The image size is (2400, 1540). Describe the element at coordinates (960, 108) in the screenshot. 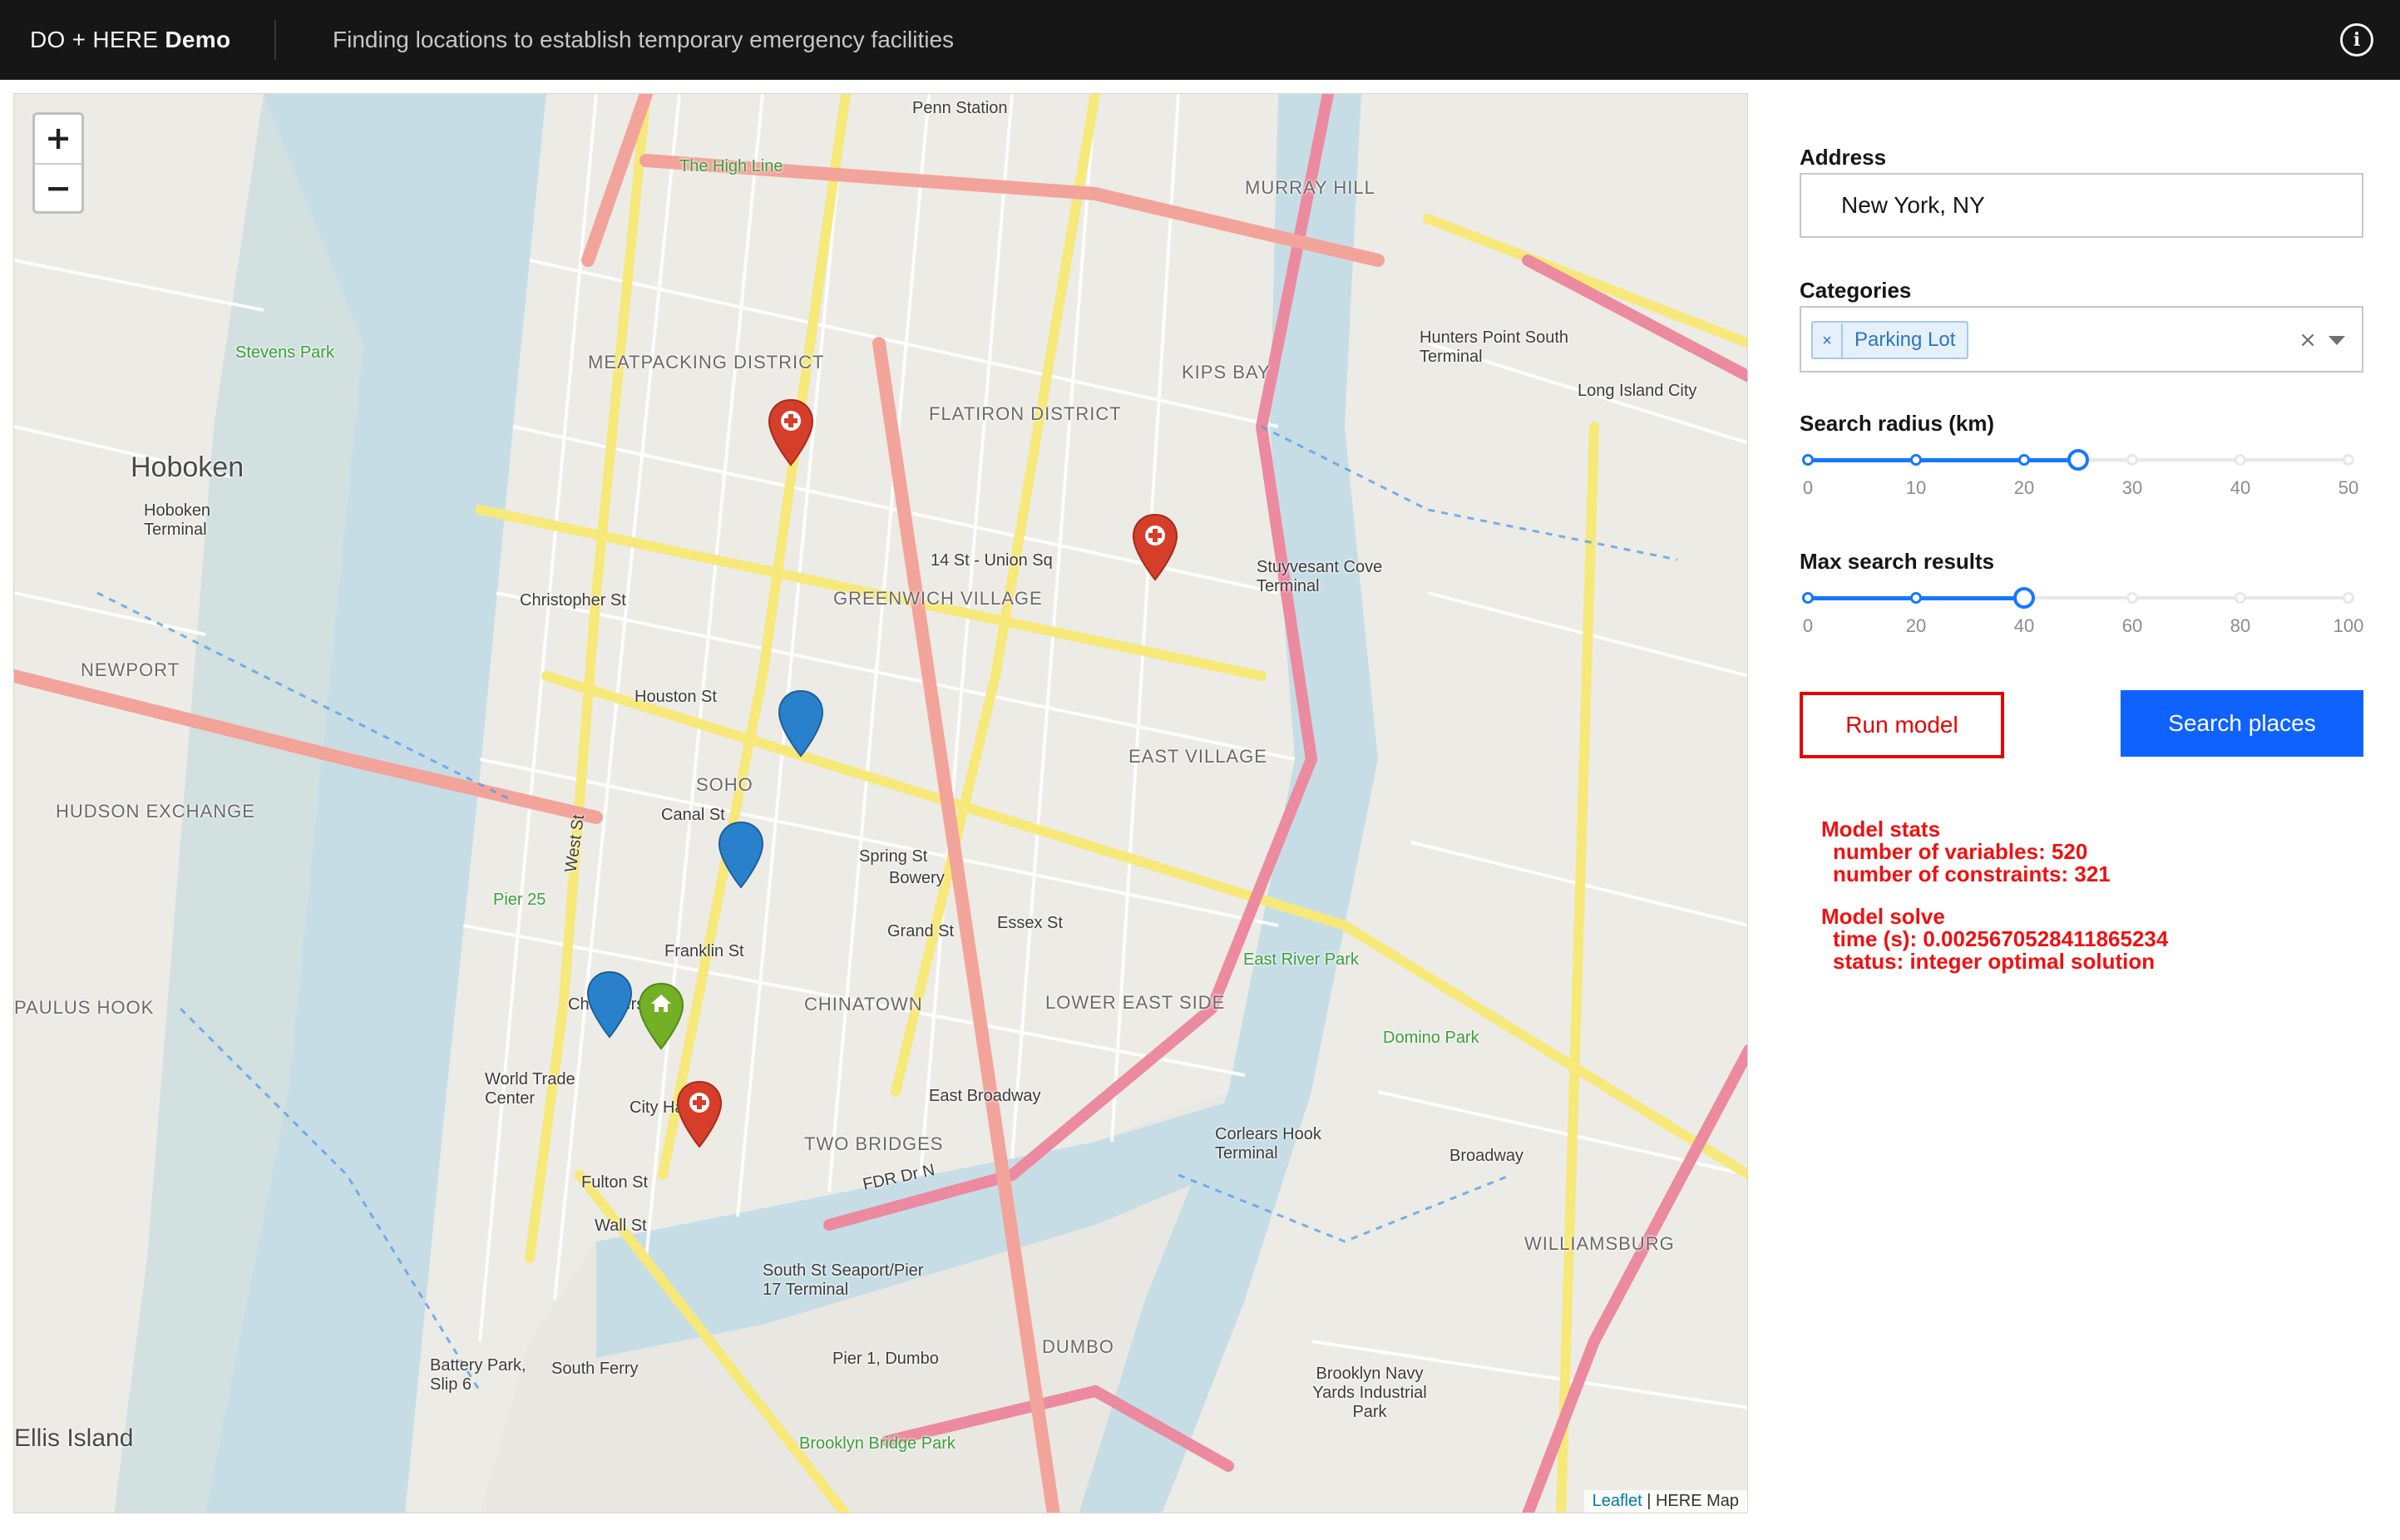

I see `map-label-penn-station: Penn Station` at that location.